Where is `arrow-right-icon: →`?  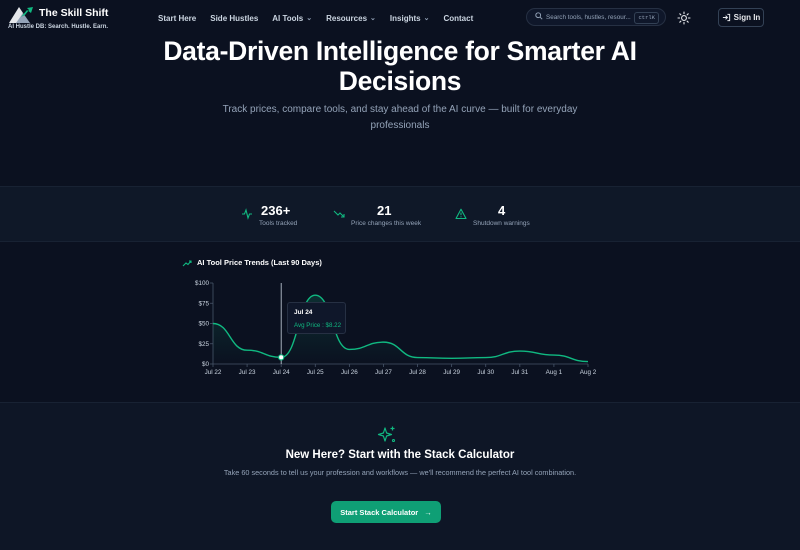 arrow-right-icon: → is located at coordinates (428, 512).